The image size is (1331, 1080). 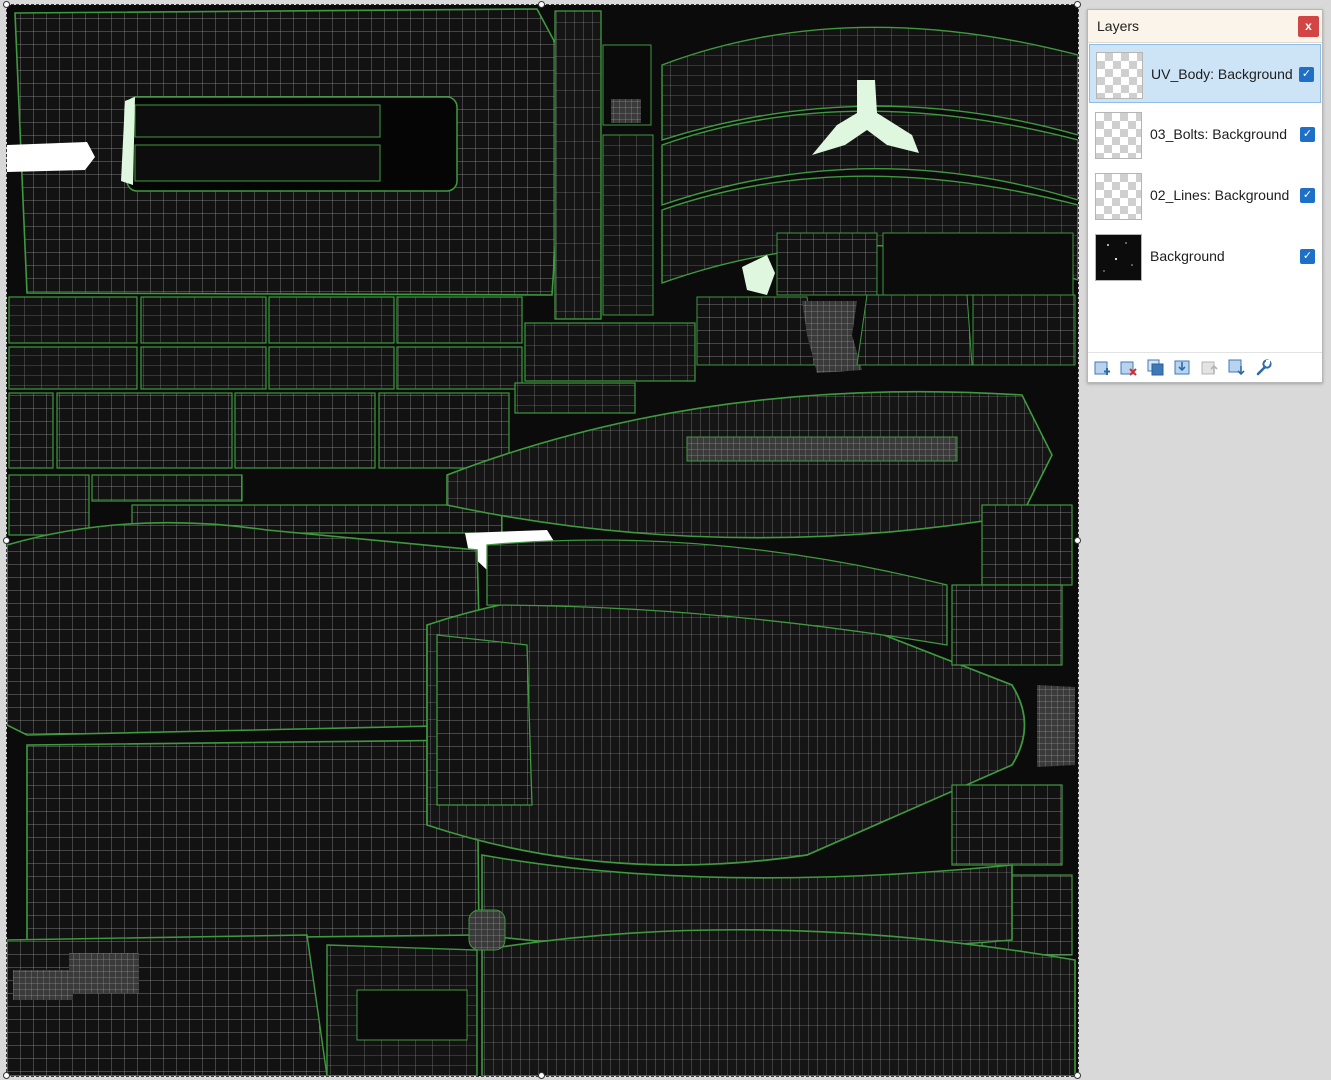 What do you see at coordinates (6, 540) in the screenshot?
I see `resize-handle-left` at bounding box center [6, 540].